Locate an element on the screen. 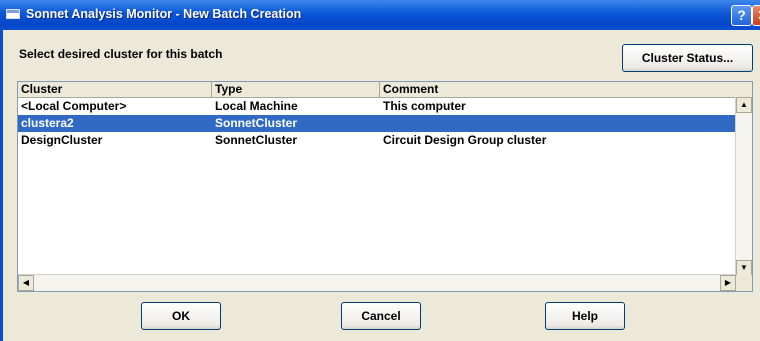  cell-comment is located at coordinates (381, 123).